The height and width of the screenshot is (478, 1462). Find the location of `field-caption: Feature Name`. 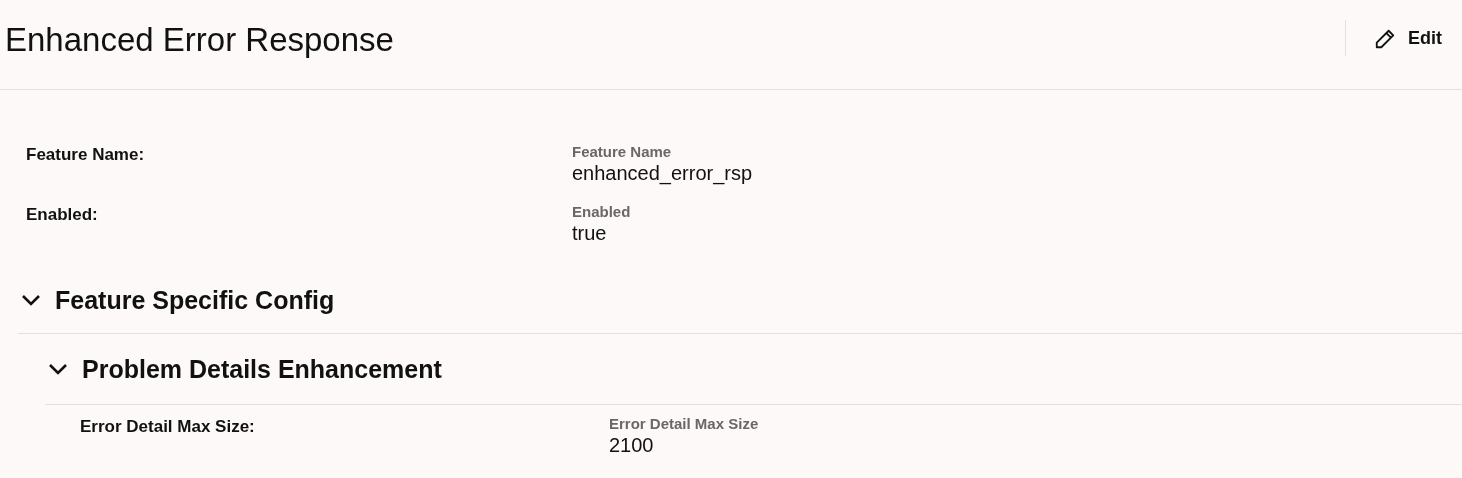

field-caption: Feature Name is located at coordinates (622, 151).